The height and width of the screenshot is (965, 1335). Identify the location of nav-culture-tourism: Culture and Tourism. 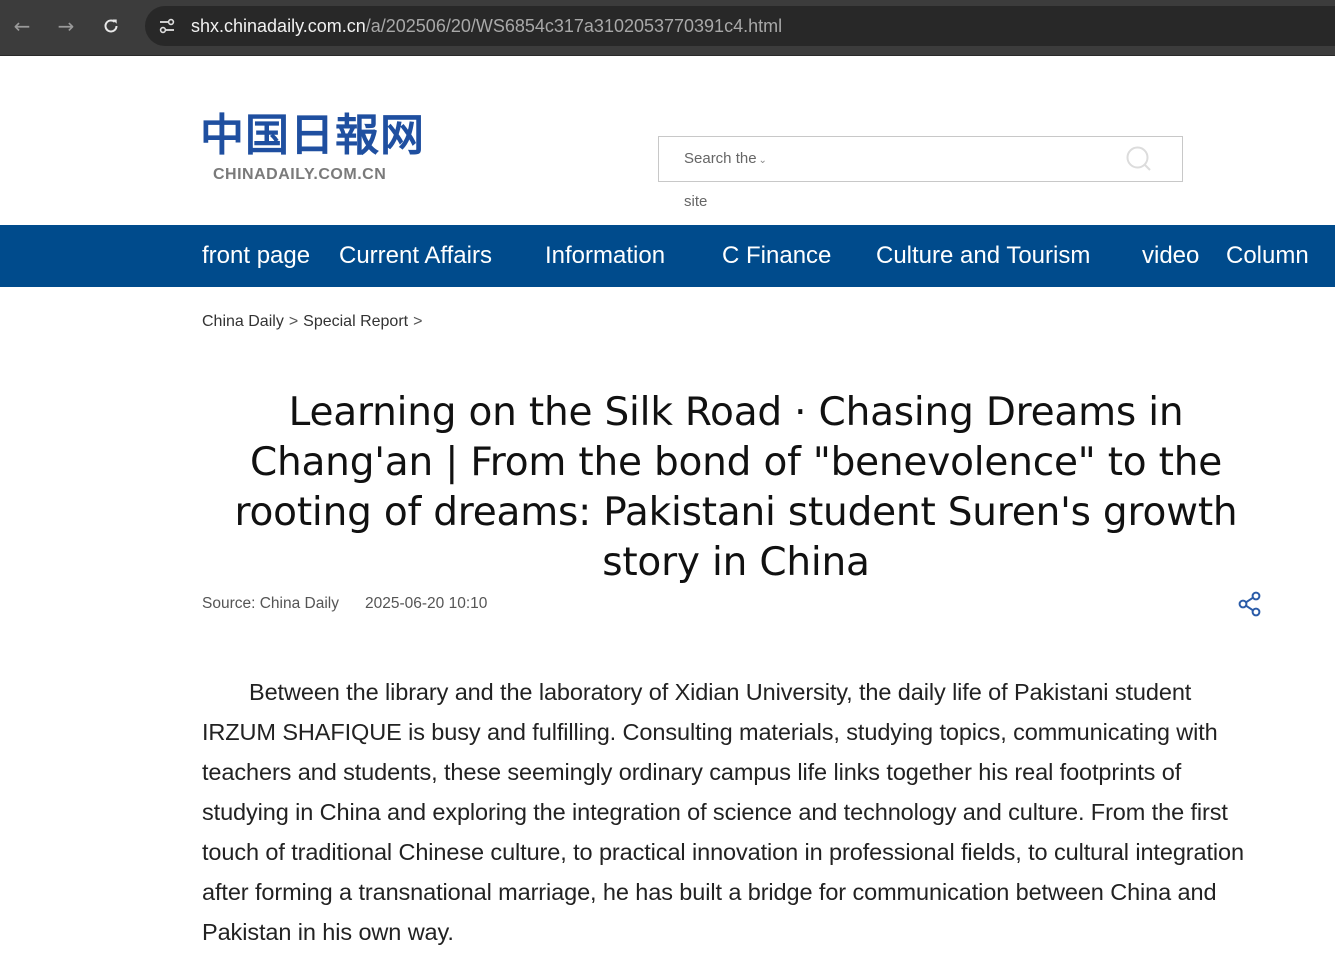
(983, 256).